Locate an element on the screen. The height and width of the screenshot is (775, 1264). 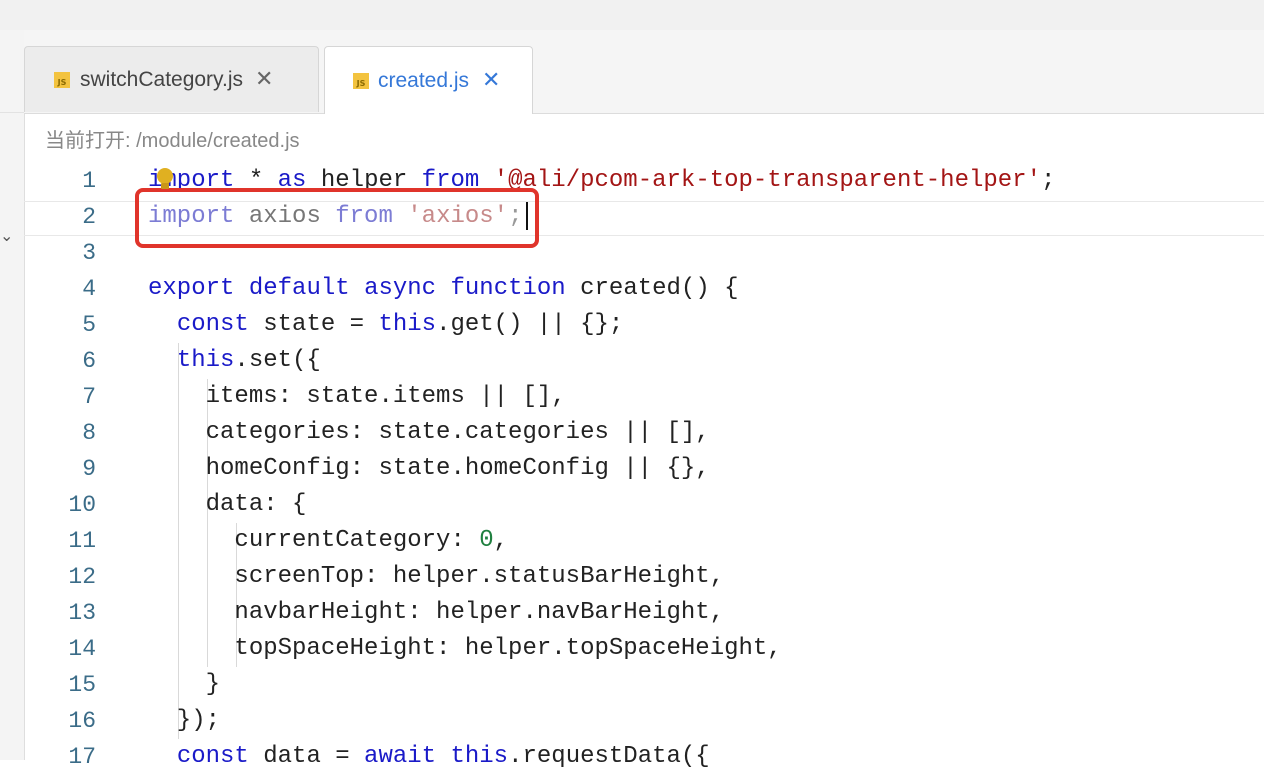
side-panel-edge: ⌄ is located at coordinates (12, 395).